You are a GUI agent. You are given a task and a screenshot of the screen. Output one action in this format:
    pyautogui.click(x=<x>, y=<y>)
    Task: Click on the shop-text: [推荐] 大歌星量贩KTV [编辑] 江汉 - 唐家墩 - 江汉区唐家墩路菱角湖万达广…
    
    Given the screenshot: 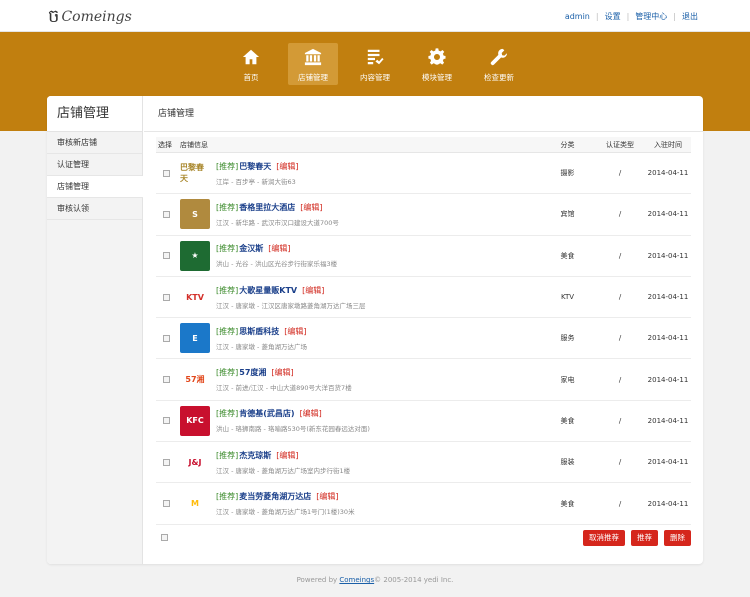 What is the action you would take?
    pyautogui.click(x=290, y=297)
    